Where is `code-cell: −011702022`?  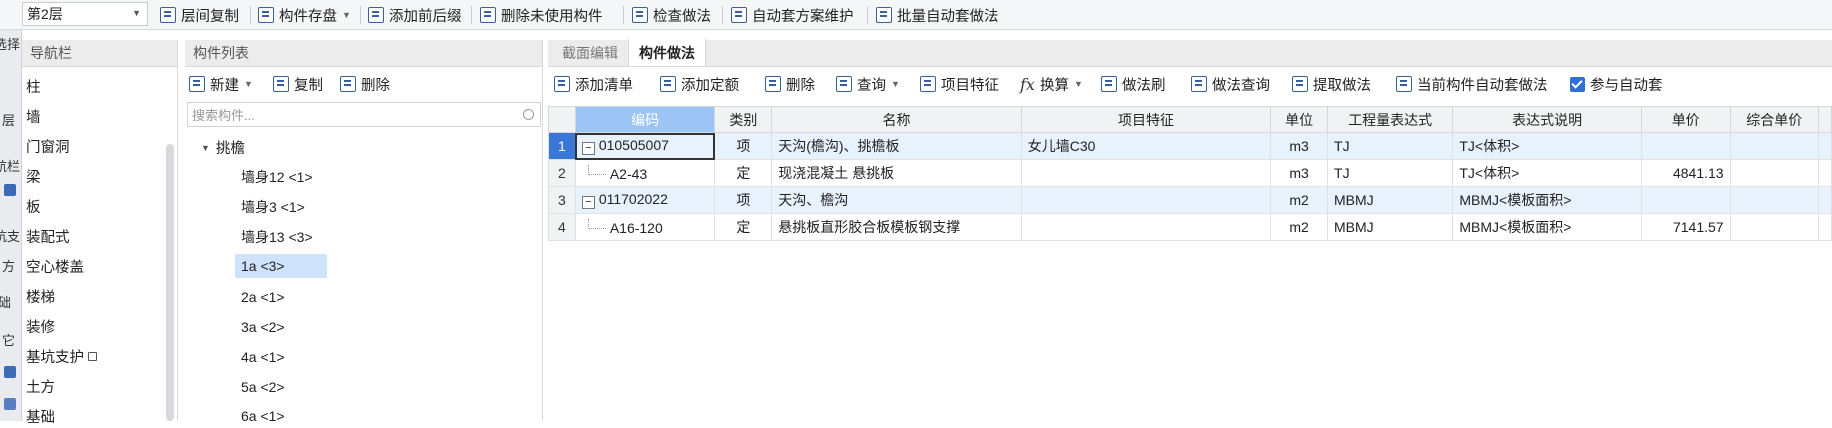 code-cell: −011702022 is located at coordinates (645, 200).